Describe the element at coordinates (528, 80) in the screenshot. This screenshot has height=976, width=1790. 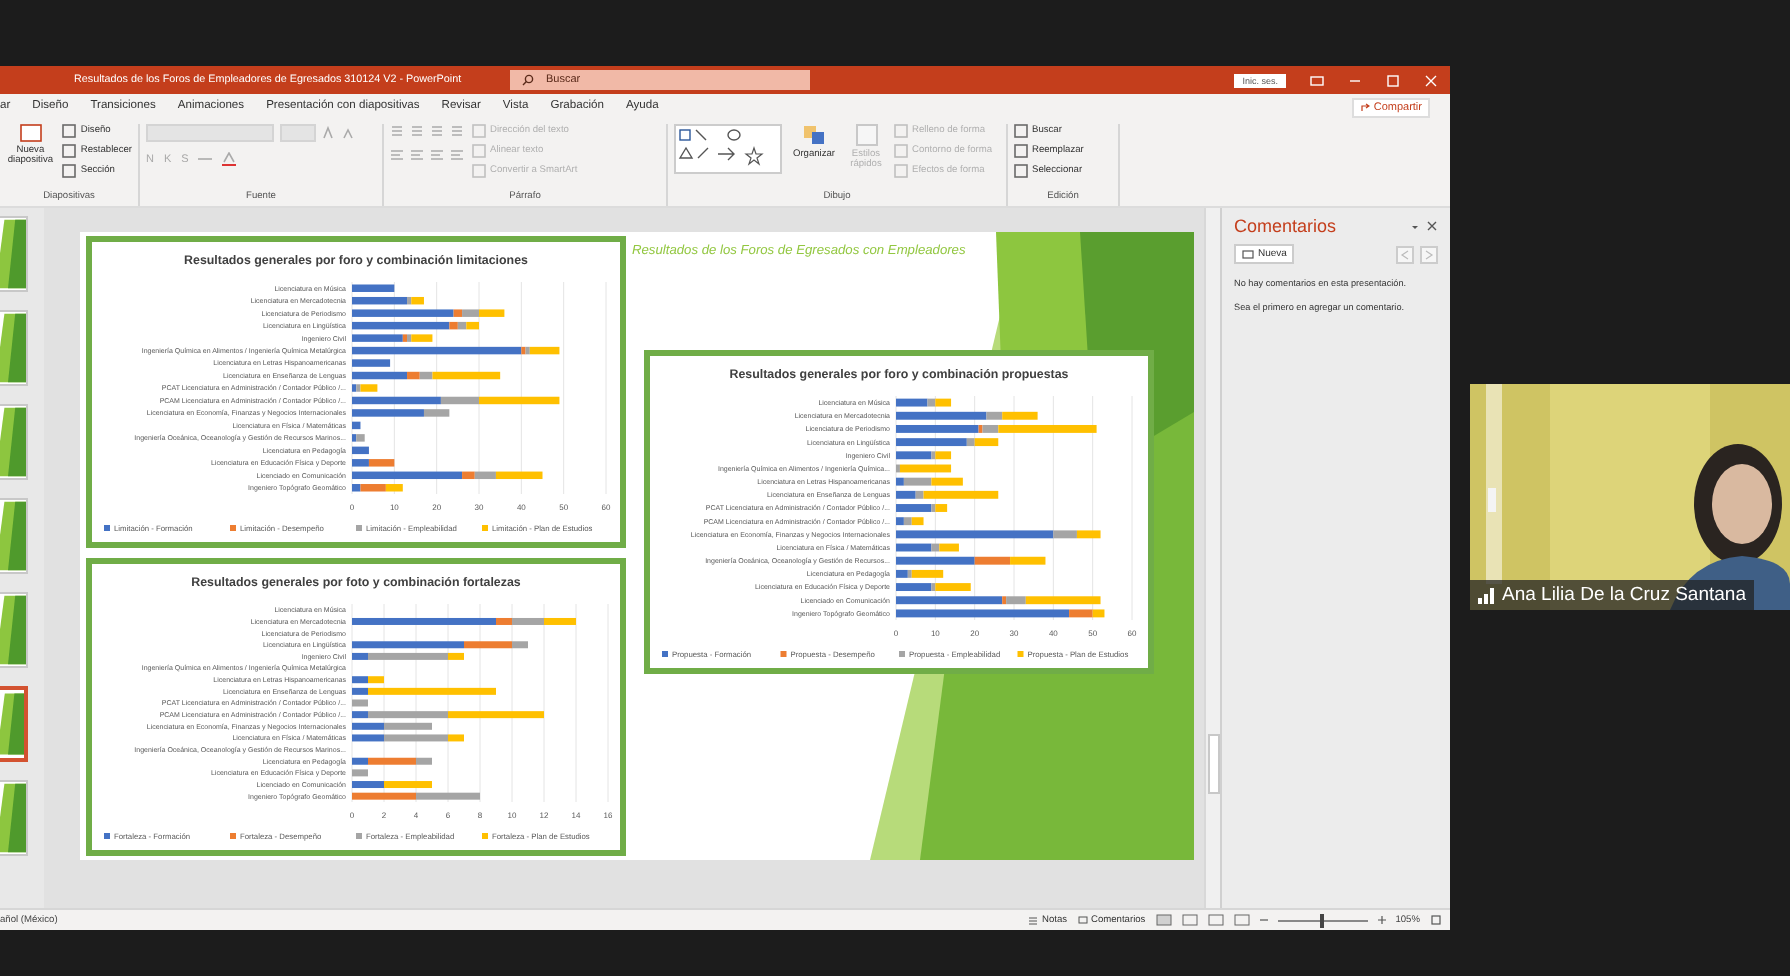
I see `search-icon` at that location.